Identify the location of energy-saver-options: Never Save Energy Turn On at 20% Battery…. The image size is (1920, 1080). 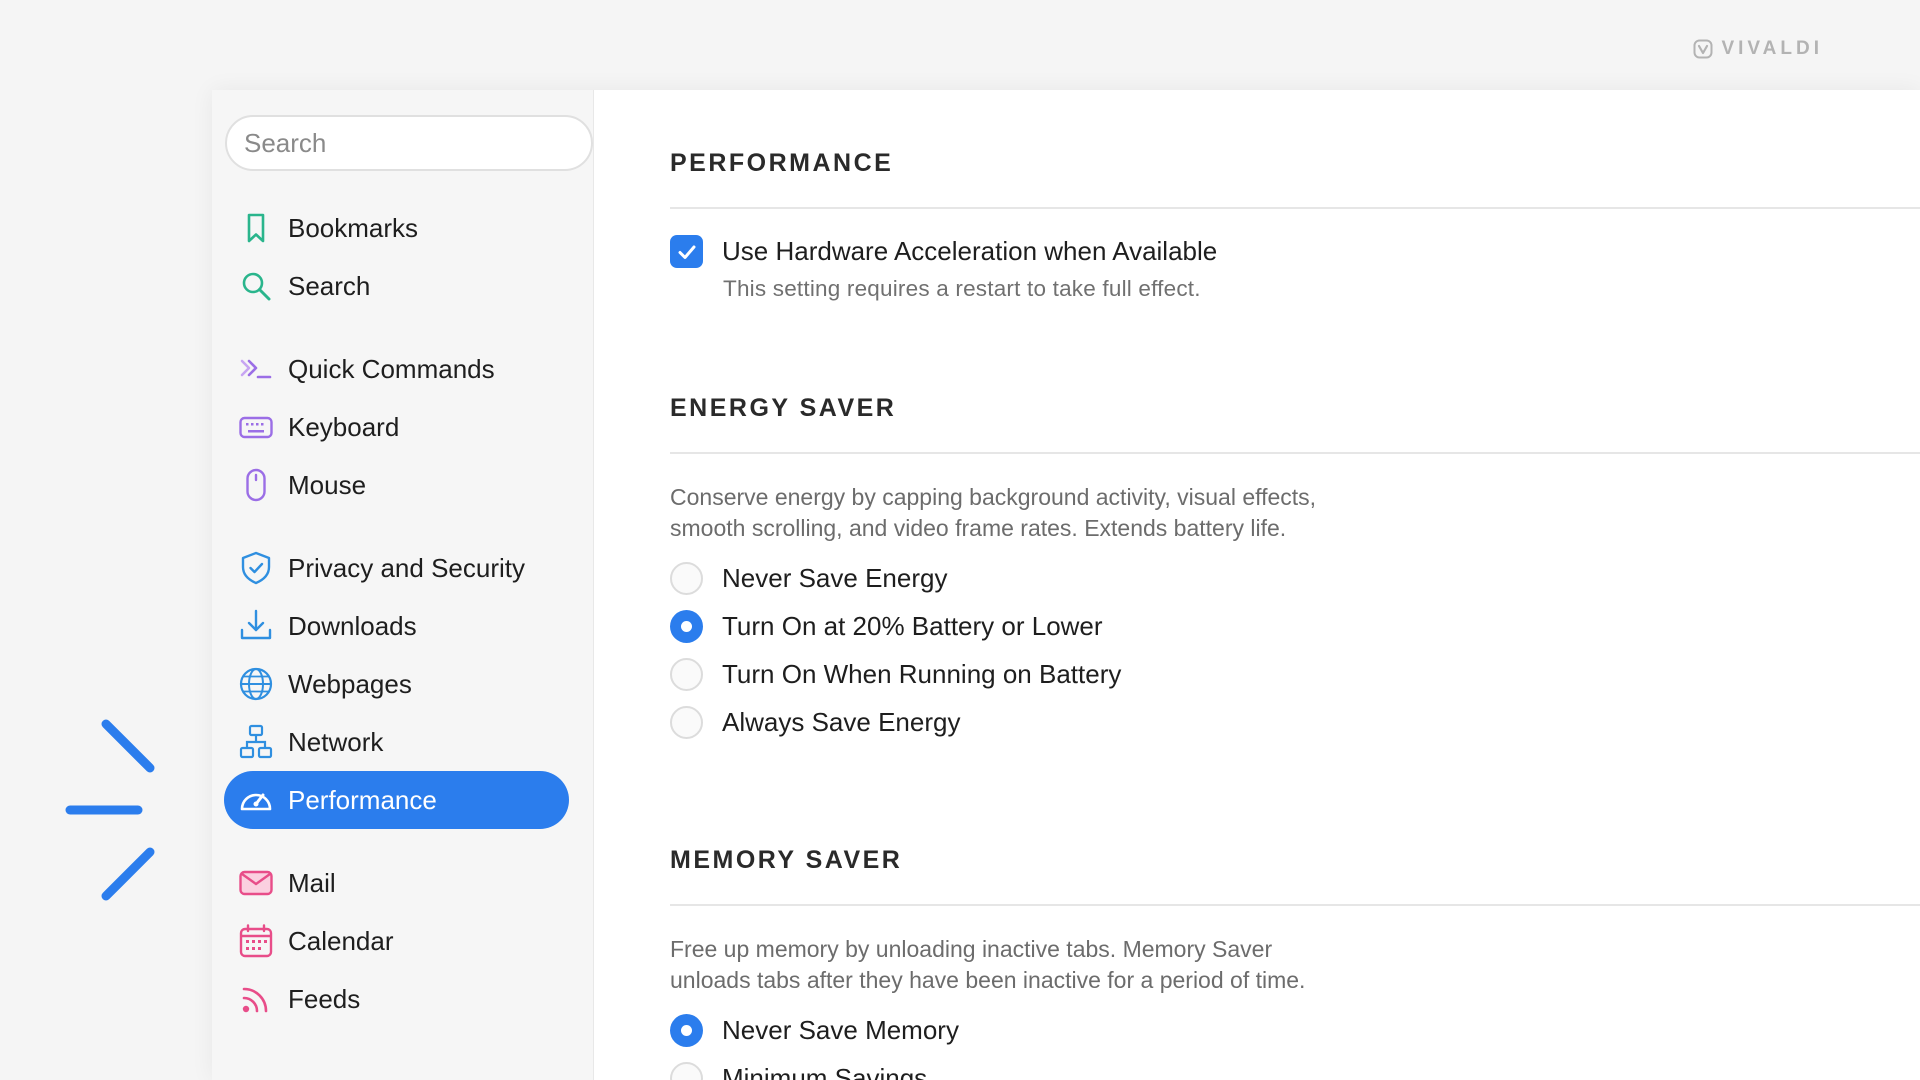
(1295, 650).